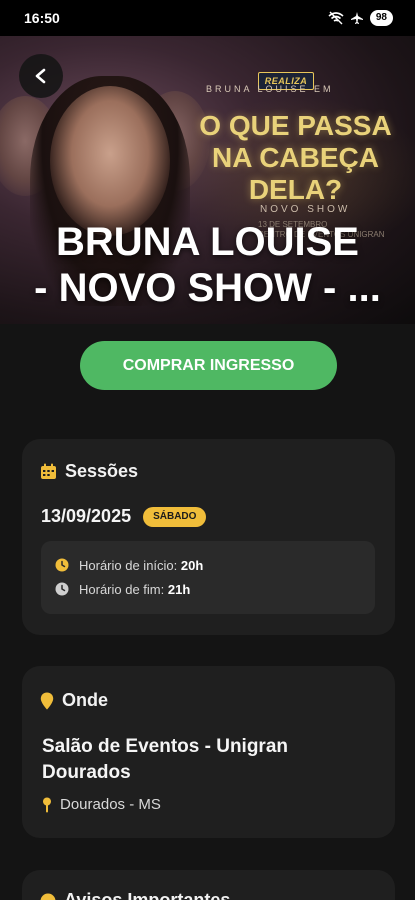  I want to click on end-time-text: Horário de fim: 21h, so click(134, 589).